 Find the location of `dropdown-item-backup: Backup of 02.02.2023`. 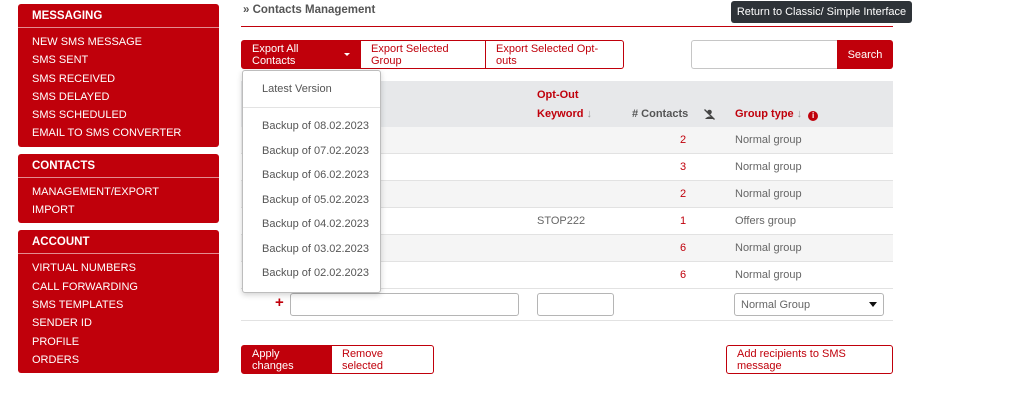

dropdown-item-backup: Backup of 02.02.2023 is located at coordinates (311, 273).